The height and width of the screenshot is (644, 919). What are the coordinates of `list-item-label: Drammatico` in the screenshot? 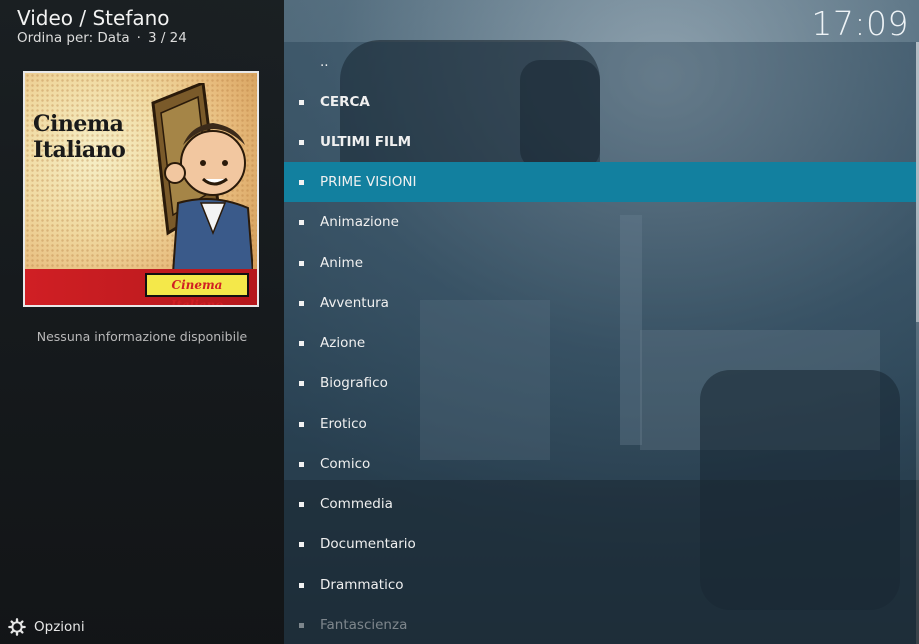 It's located at (362, 585).